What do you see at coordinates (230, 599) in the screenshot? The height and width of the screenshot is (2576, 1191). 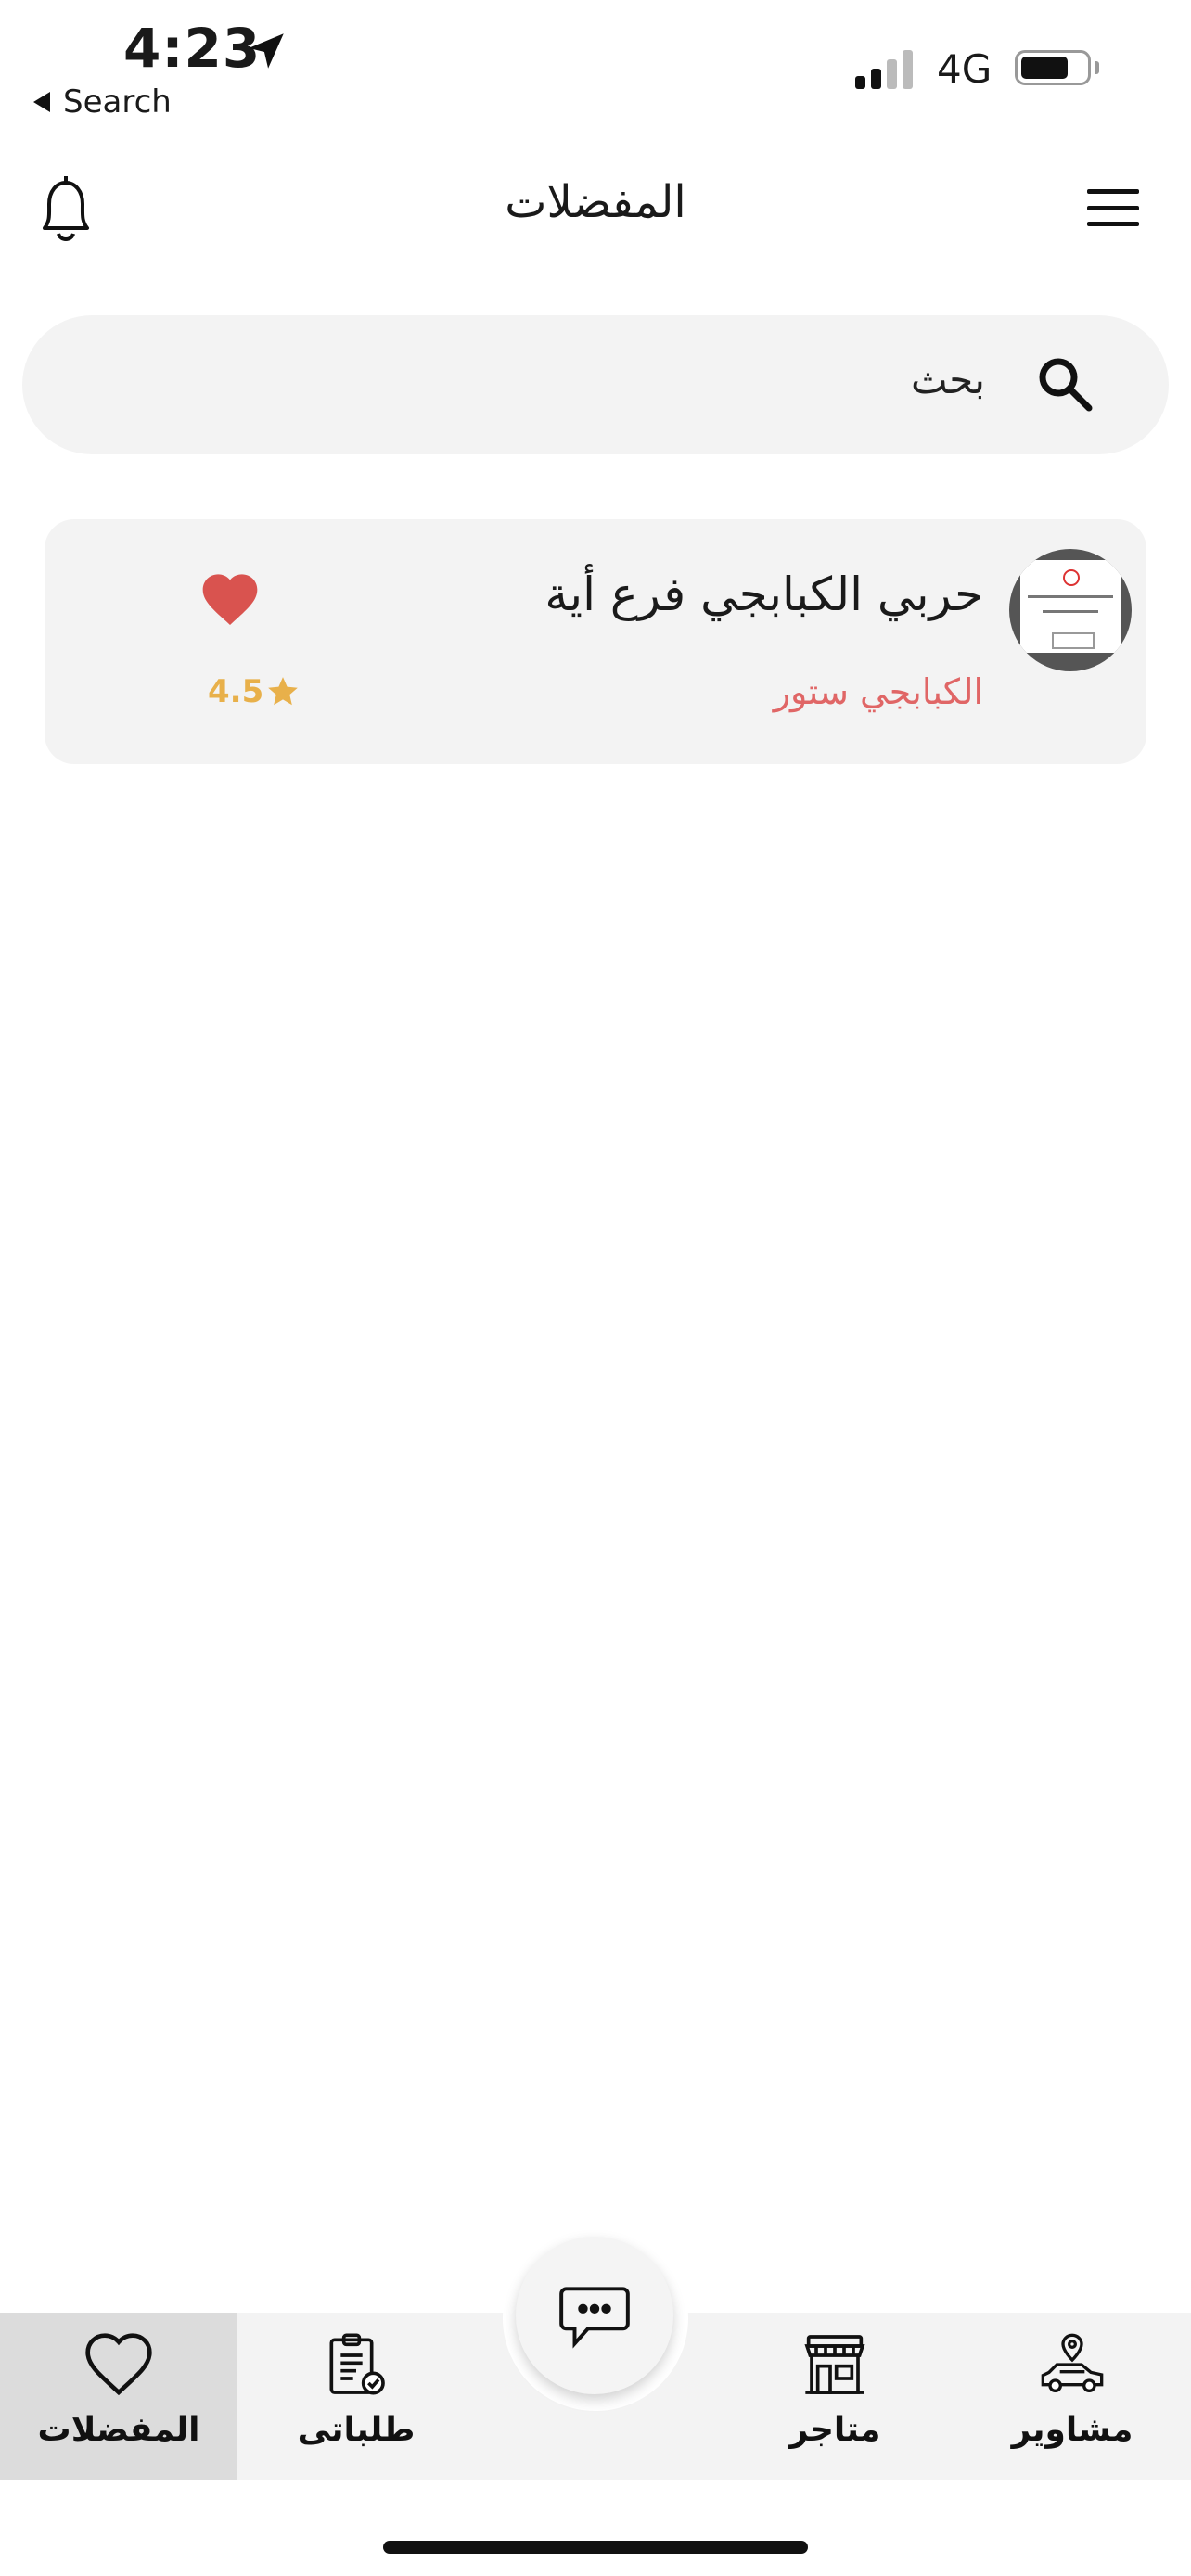 I see `favorite-heart-icon` at bounding box center [230, 599].